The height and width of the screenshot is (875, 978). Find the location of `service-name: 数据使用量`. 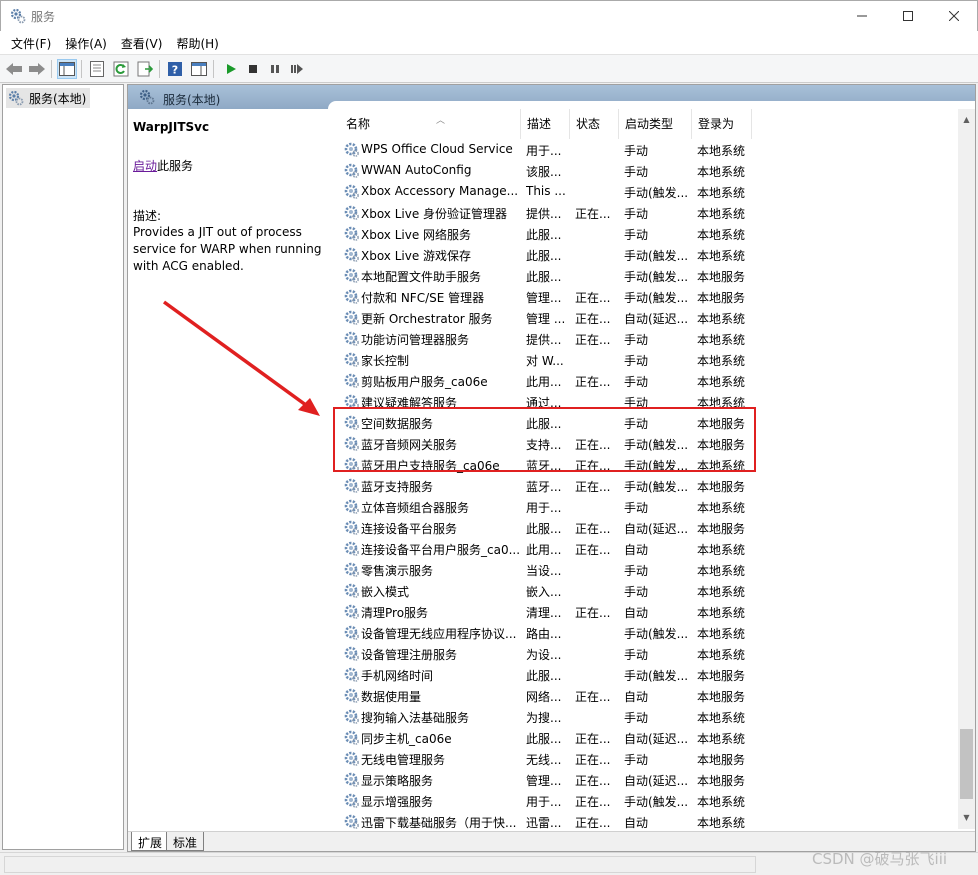

service-name: 数据使用量 is located at coordinates (391, 697).